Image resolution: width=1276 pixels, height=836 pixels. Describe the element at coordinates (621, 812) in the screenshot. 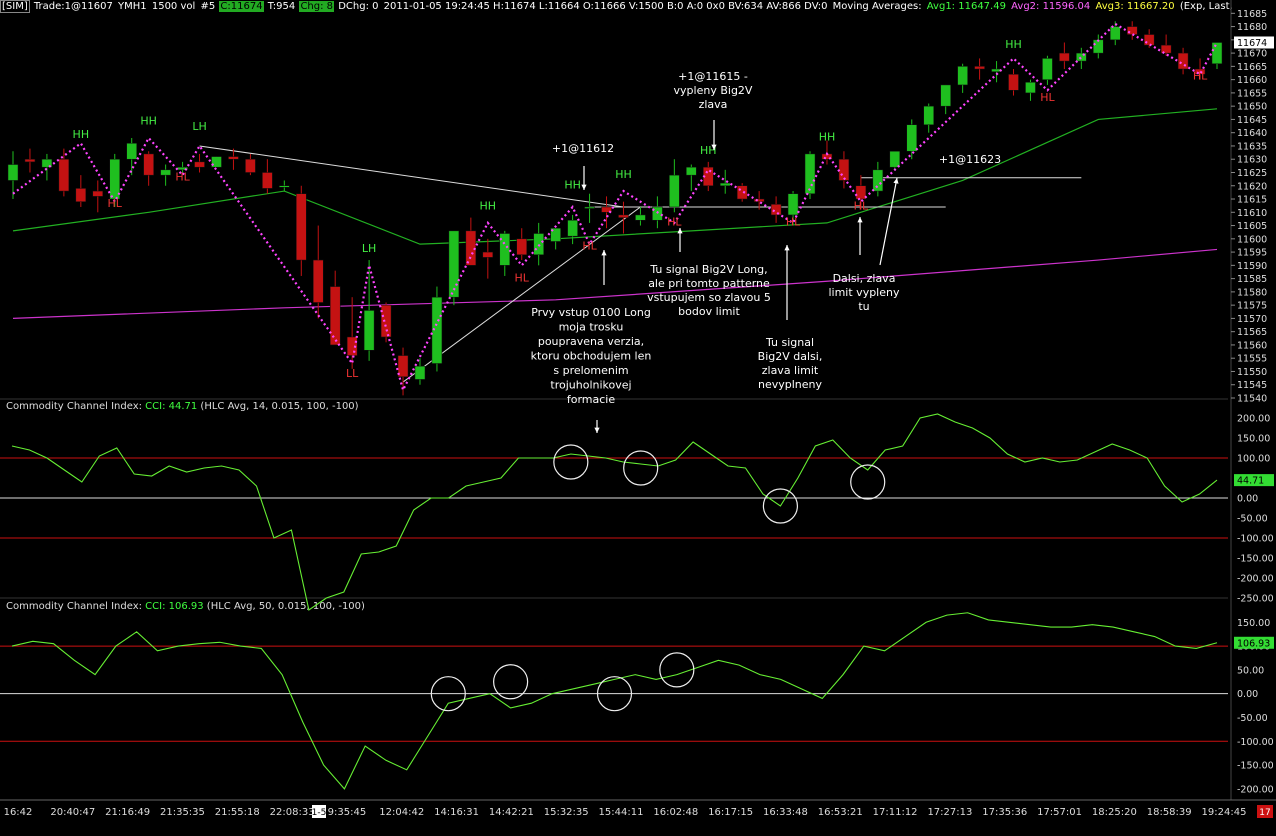

I see `time-tick-label: 15:44:11` at that location.